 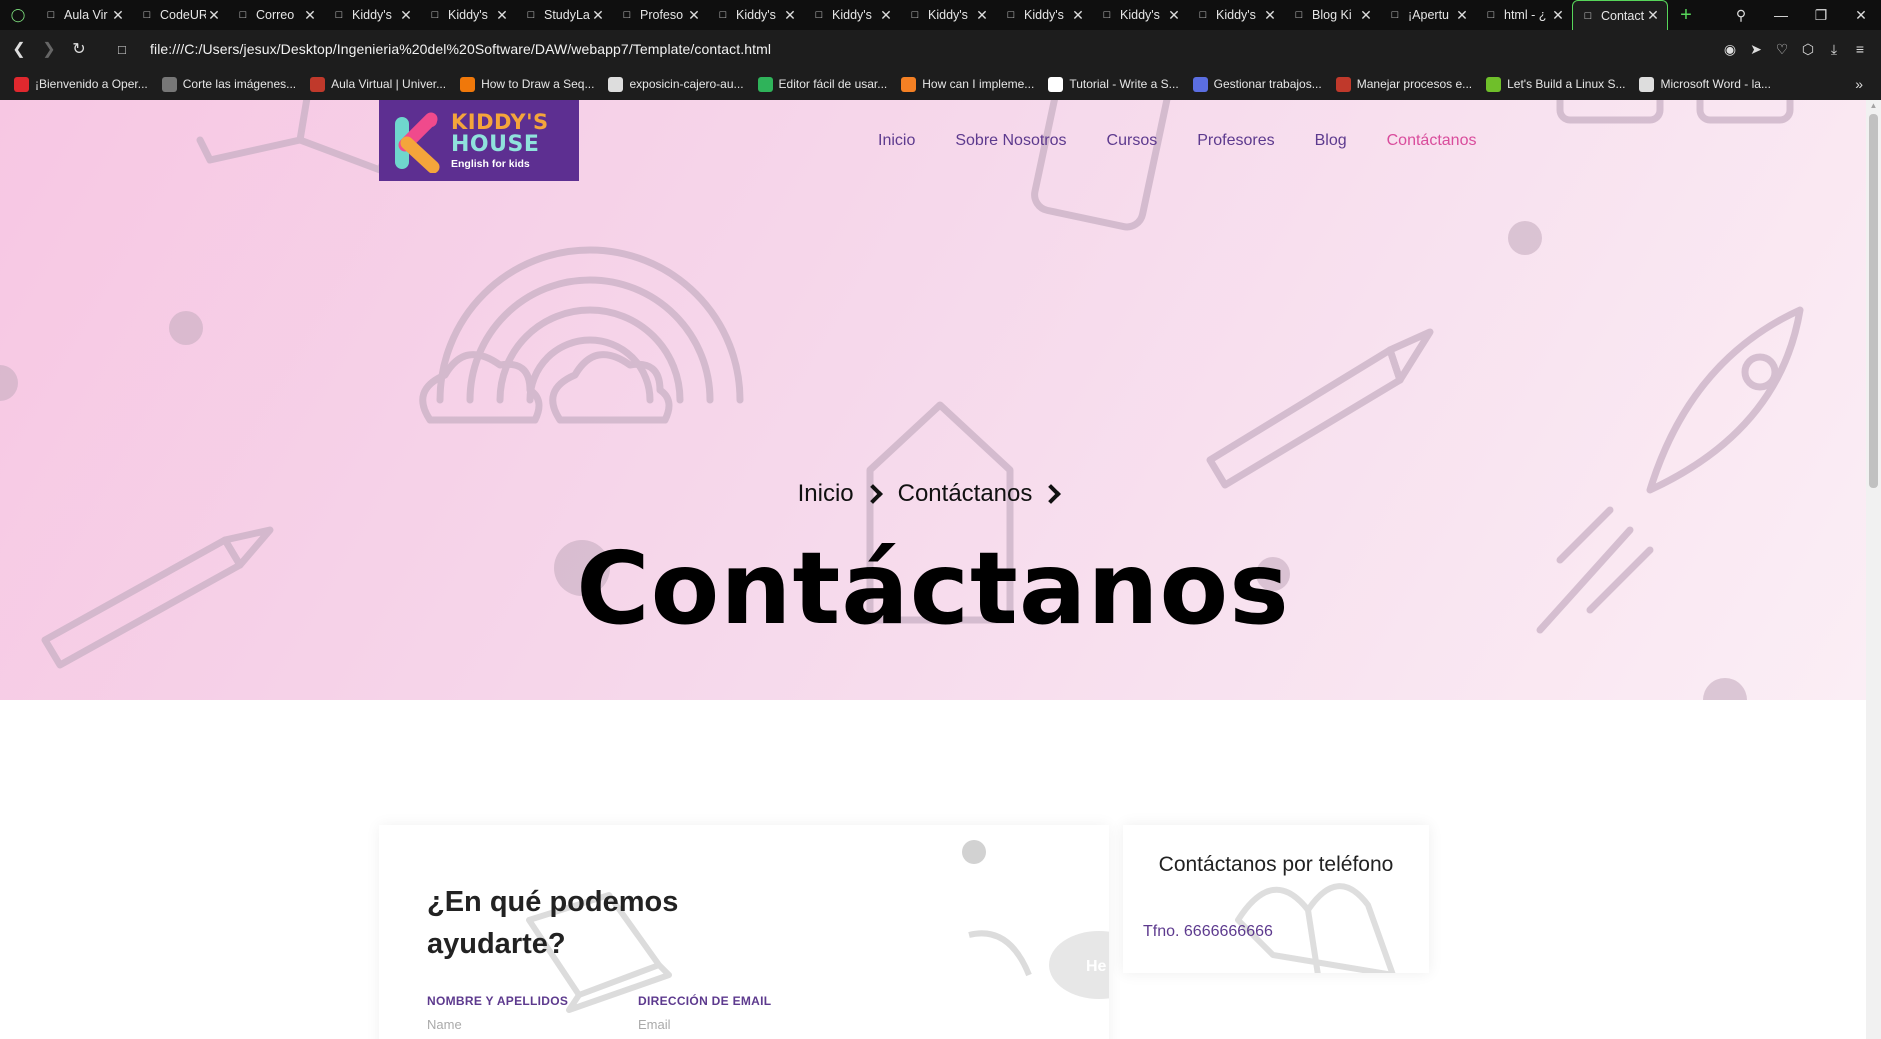 I want to click on more-bookmarks-icon: », so click(x=1859, y=84).